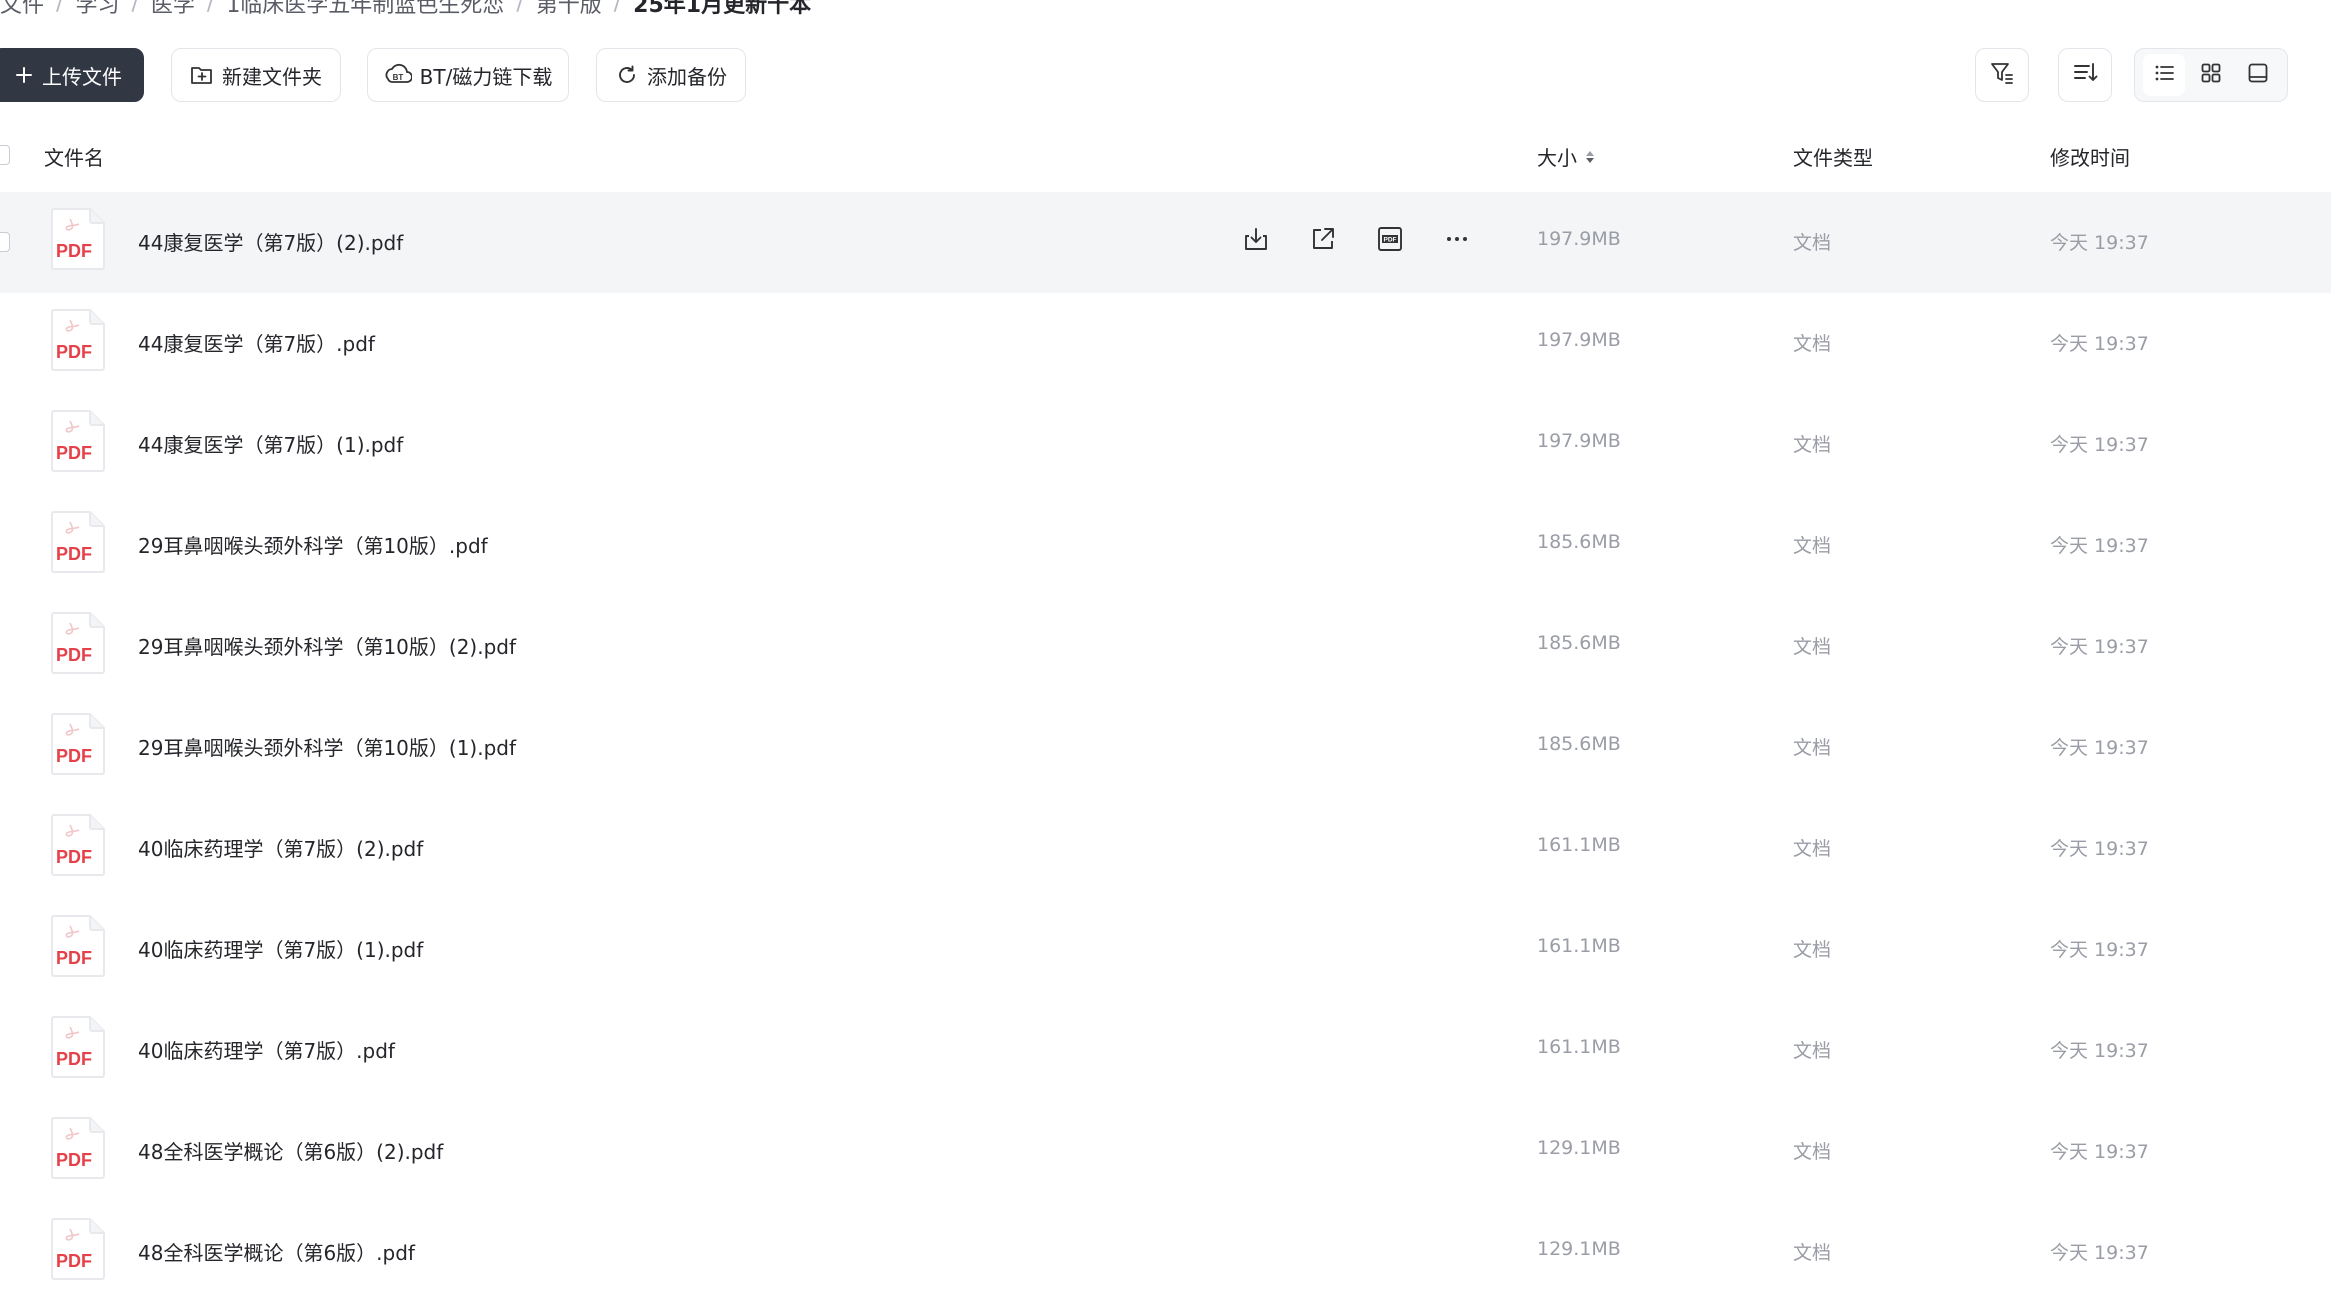 The image size is (2331, 1295). I want to click on list-view-button, so click(2164, 75).